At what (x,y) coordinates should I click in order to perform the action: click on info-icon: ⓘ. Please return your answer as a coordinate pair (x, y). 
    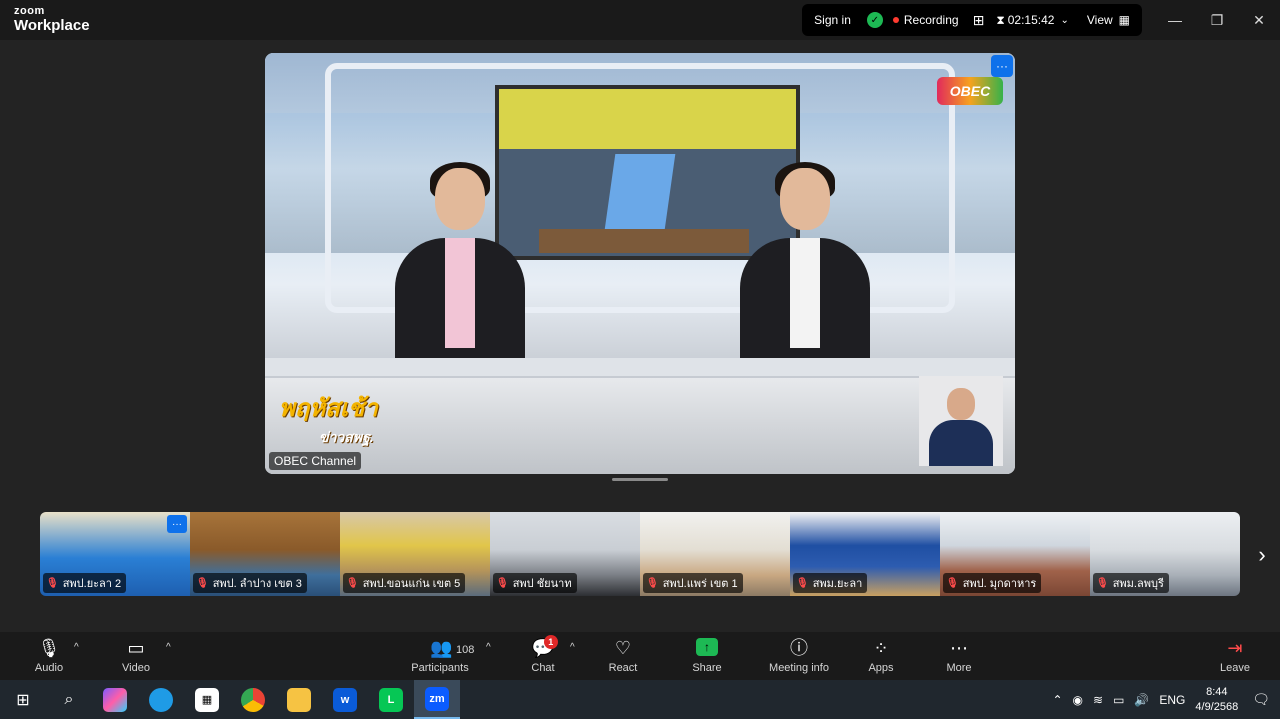
    Looking at the image, I should click on (799, 648).